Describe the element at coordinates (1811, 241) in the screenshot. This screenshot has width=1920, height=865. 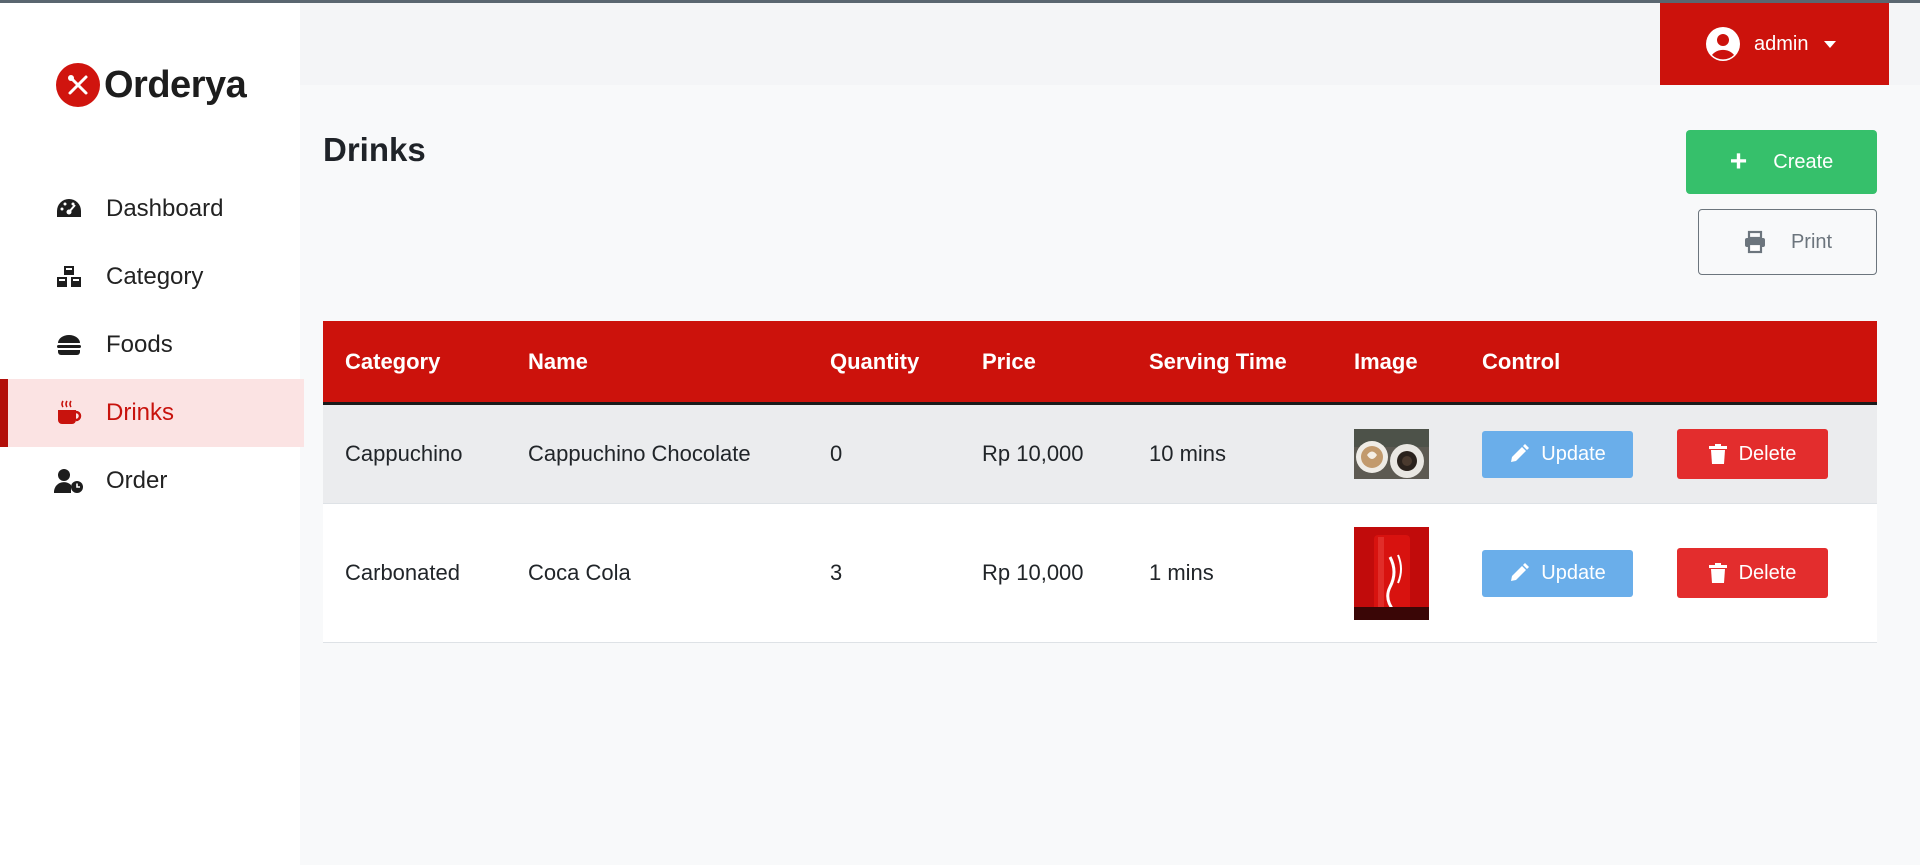
I see `print-button-label: Print` at that location.